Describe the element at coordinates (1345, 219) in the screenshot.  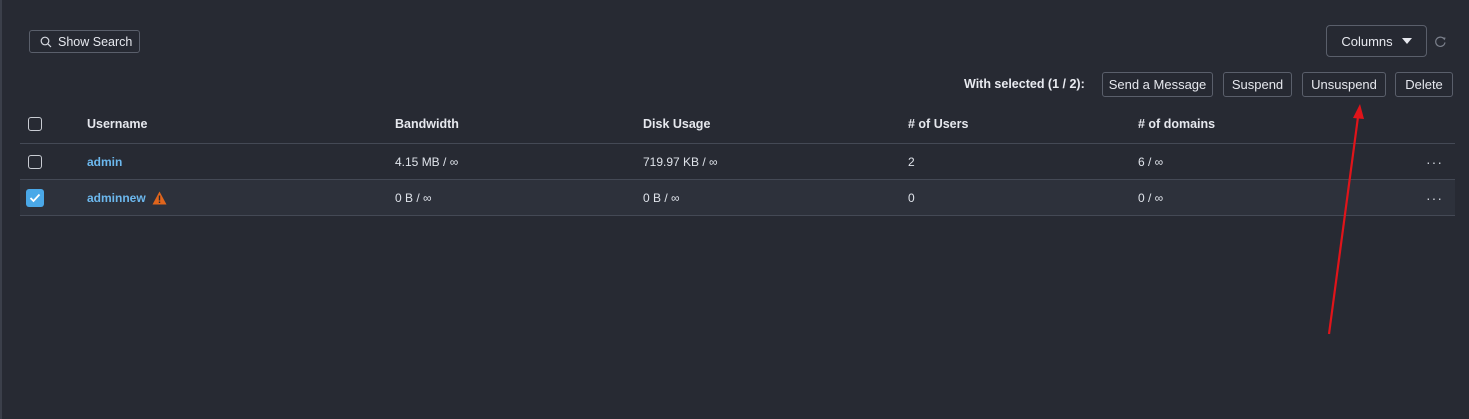
I see `annotation-arrow` at that location.